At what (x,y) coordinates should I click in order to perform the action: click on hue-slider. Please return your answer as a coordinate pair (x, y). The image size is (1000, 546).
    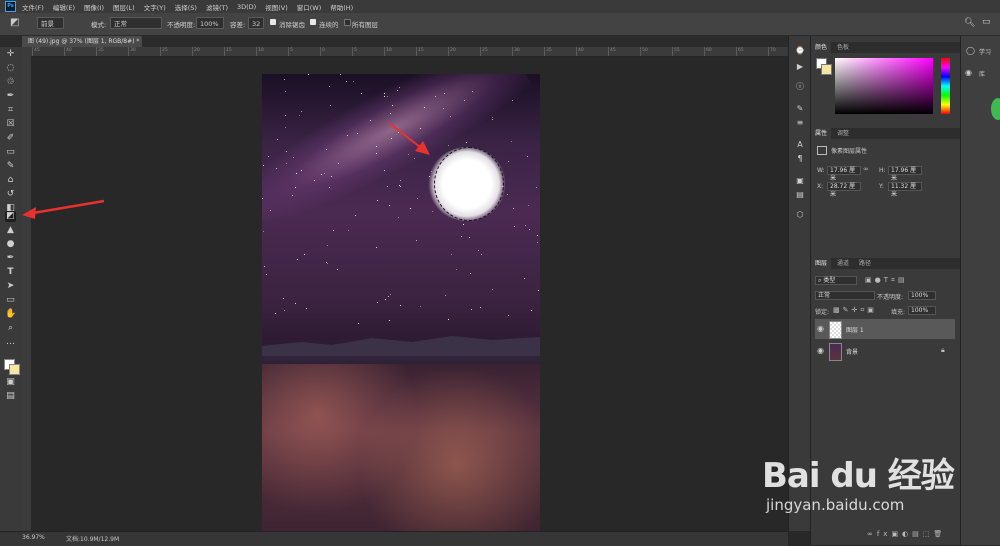
    Looking at the image, I should click on (945, 86).